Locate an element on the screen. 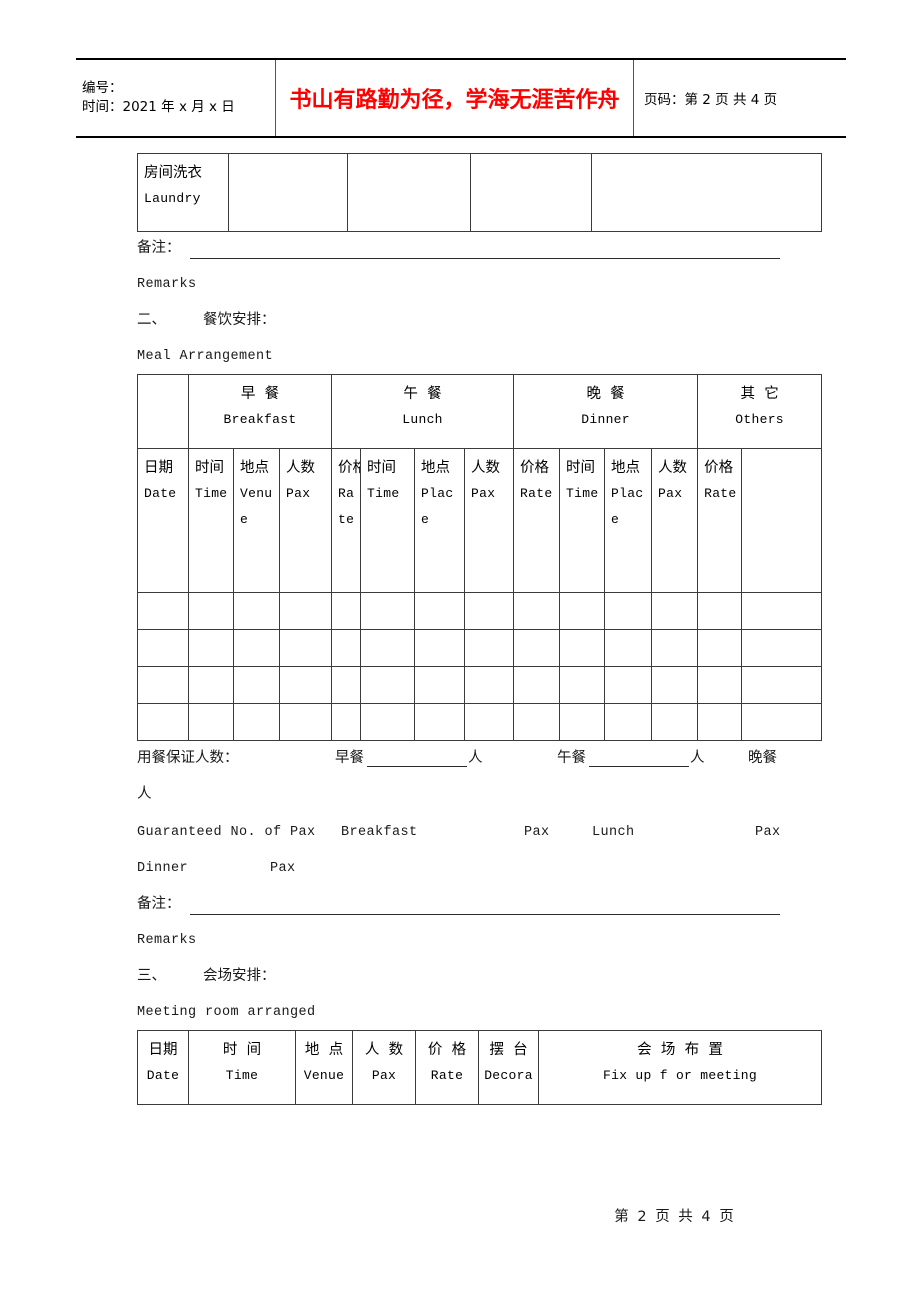 The image size is (920, 1302). meal-cell-r1-c8 is located at coordinates (489, 611).